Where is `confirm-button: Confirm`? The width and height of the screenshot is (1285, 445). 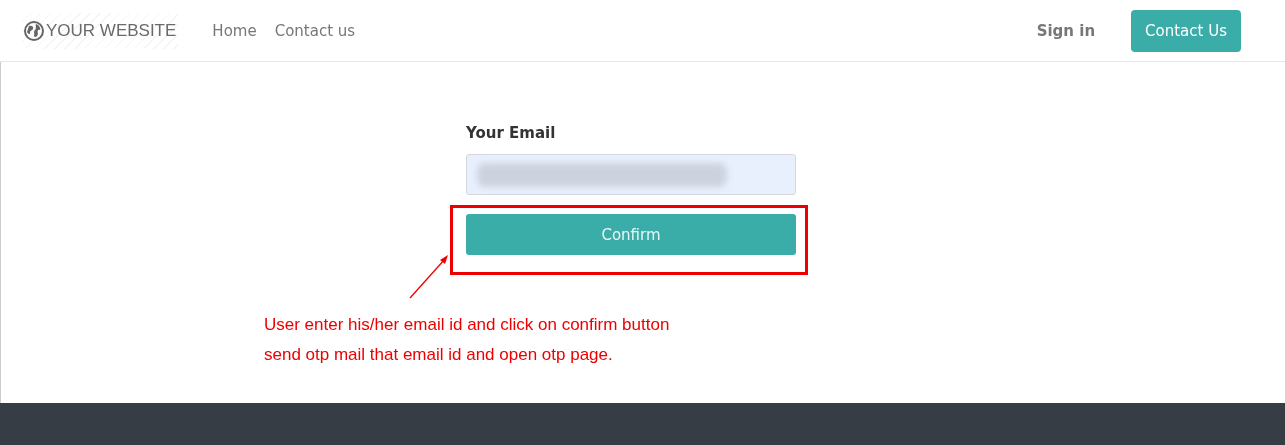
confirm-button: Confirm is located at coordinates (631, 234).